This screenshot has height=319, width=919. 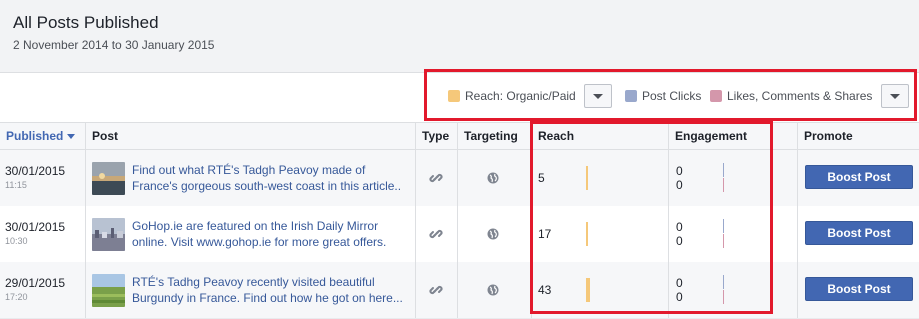 I want to click on published-cell: 30/01/2015 11:15, so click(x=42, y=178).